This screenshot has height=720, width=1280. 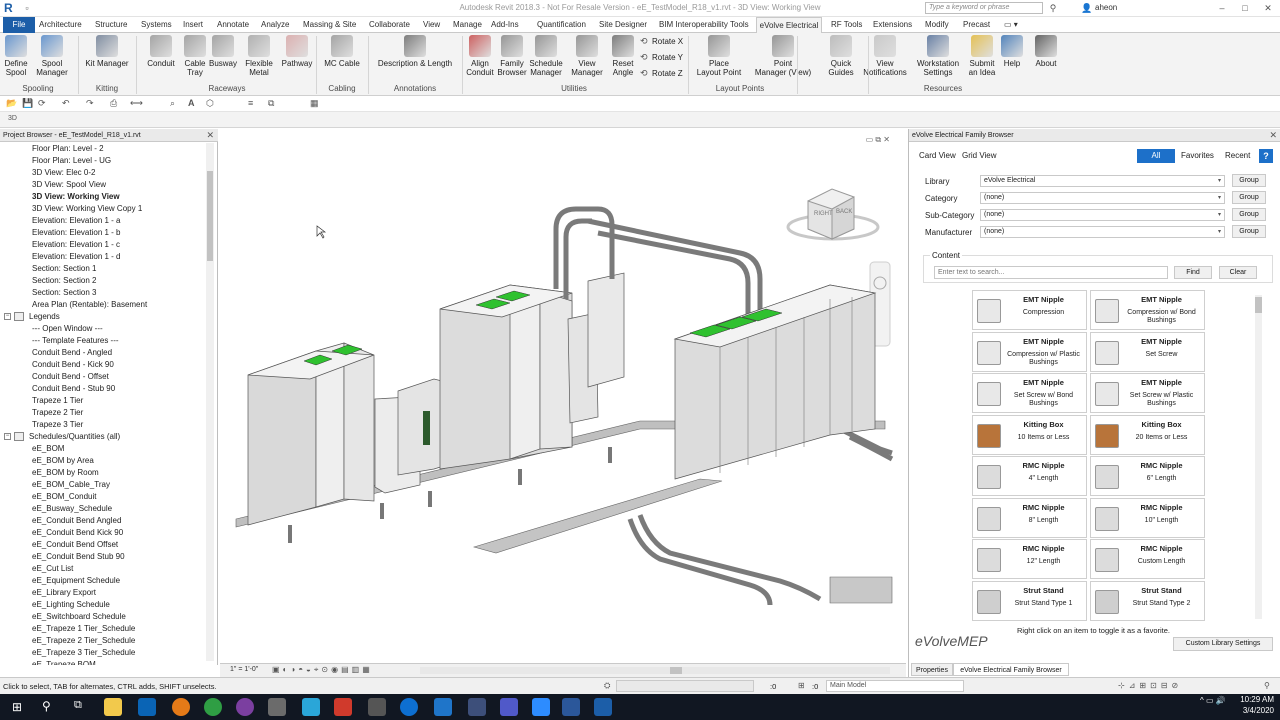 What do you see at coordinates (1267, 685) in the screenshot?
I see `filter-icon: ⚲` at bounding box center [1267, 685].